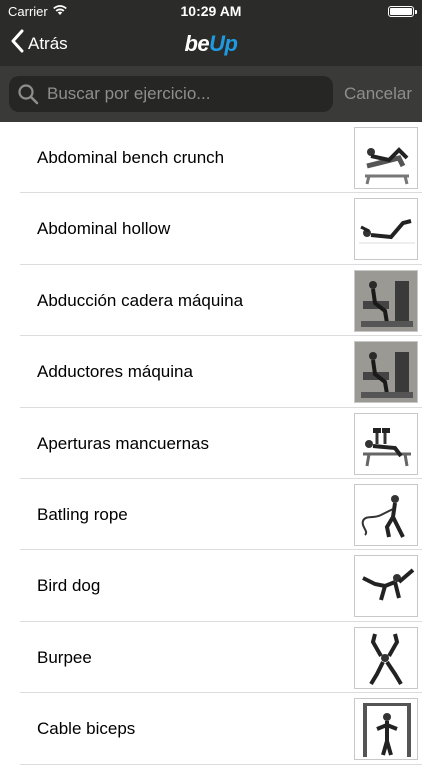 The image size is (422, 765). What do you see at coordinates (211, 229) in the screenshot?
I see `exercise-row: Abdominal hollow` at bounding box center [211, 229].